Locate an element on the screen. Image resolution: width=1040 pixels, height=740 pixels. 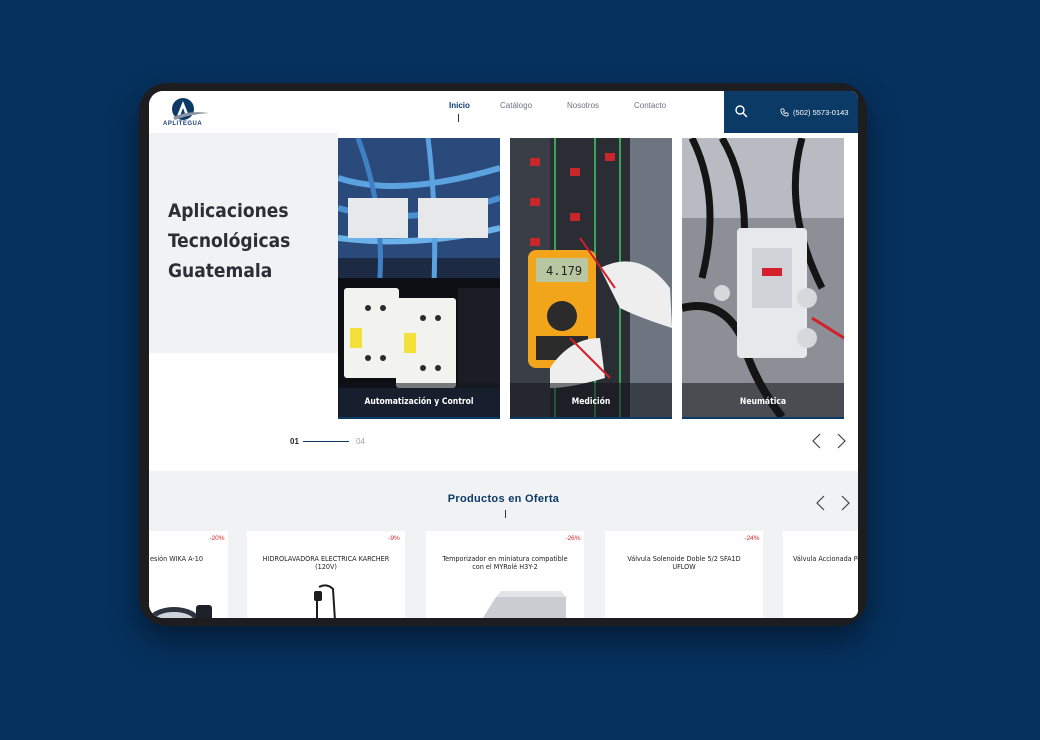
phone-number: (502) 5573-0143 is located at coordinates (821, 112).